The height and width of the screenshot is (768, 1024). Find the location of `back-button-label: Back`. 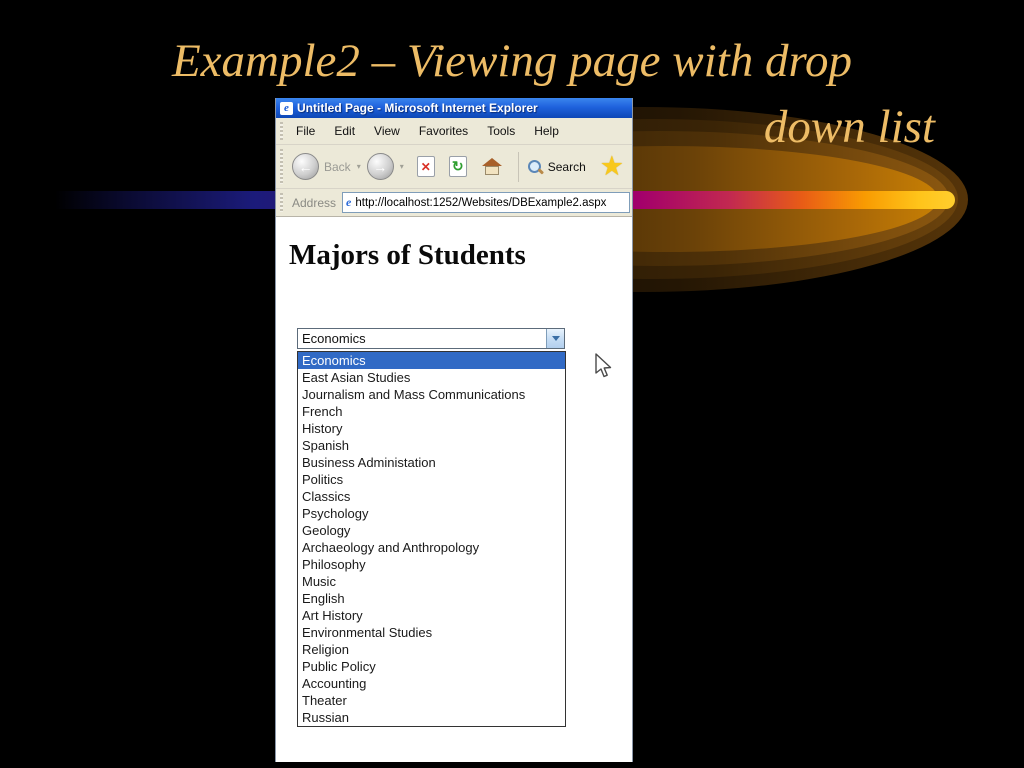

back-button-label: Back is located at coordinates (337, 166).